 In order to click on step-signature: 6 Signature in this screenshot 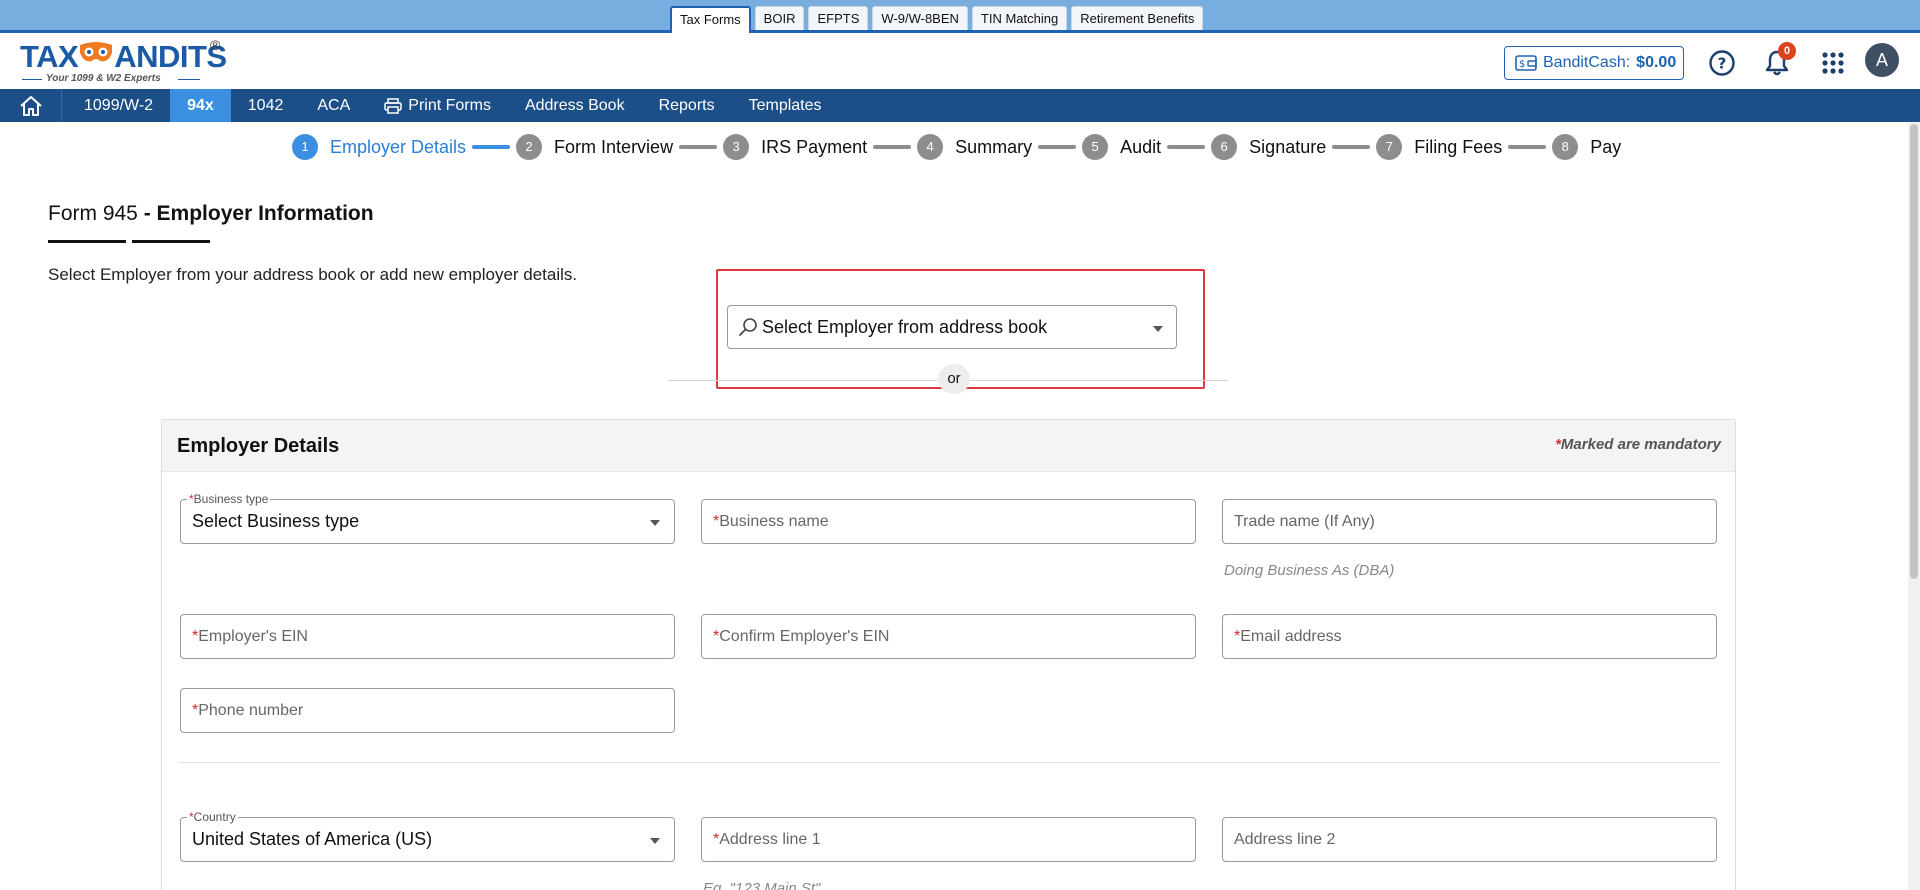, I will do `click(1293, 147)`.